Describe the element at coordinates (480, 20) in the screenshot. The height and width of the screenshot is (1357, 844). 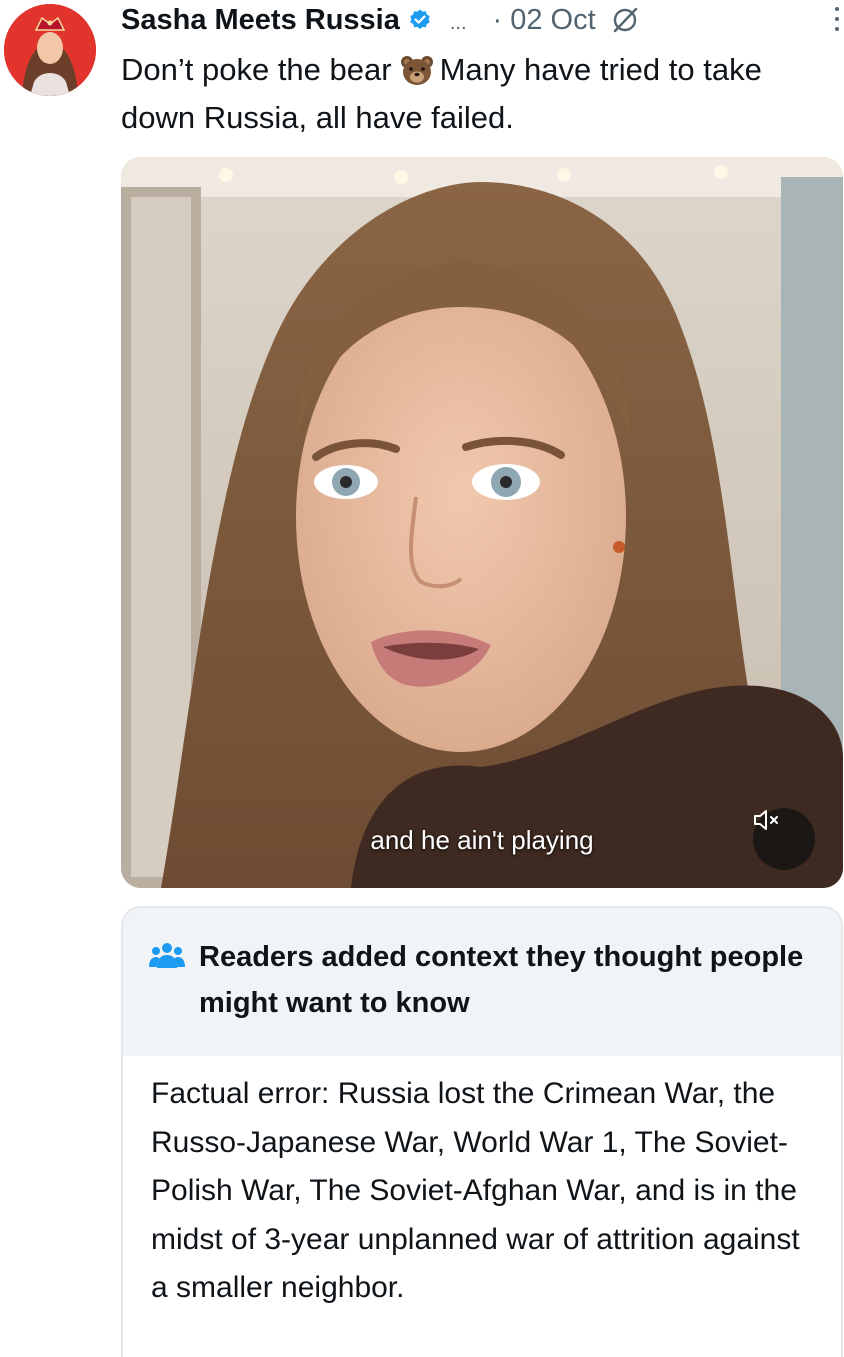
I see `post-header: Sasha Meets Russia ... · 02 Oct` at that location.